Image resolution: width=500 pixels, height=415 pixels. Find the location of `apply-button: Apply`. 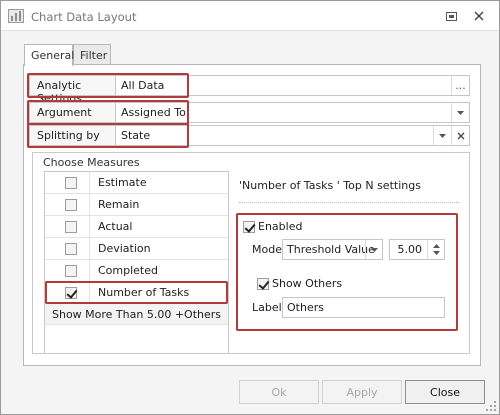

apply-button: Apply is located at coordinates (362, 392).